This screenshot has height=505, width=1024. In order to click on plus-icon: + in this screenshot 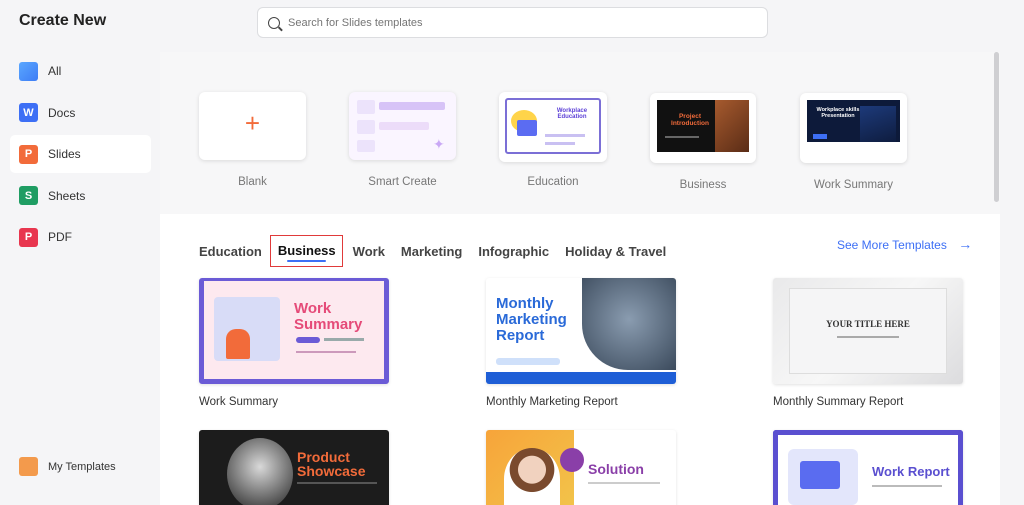, I will do `click(252, 123)`.